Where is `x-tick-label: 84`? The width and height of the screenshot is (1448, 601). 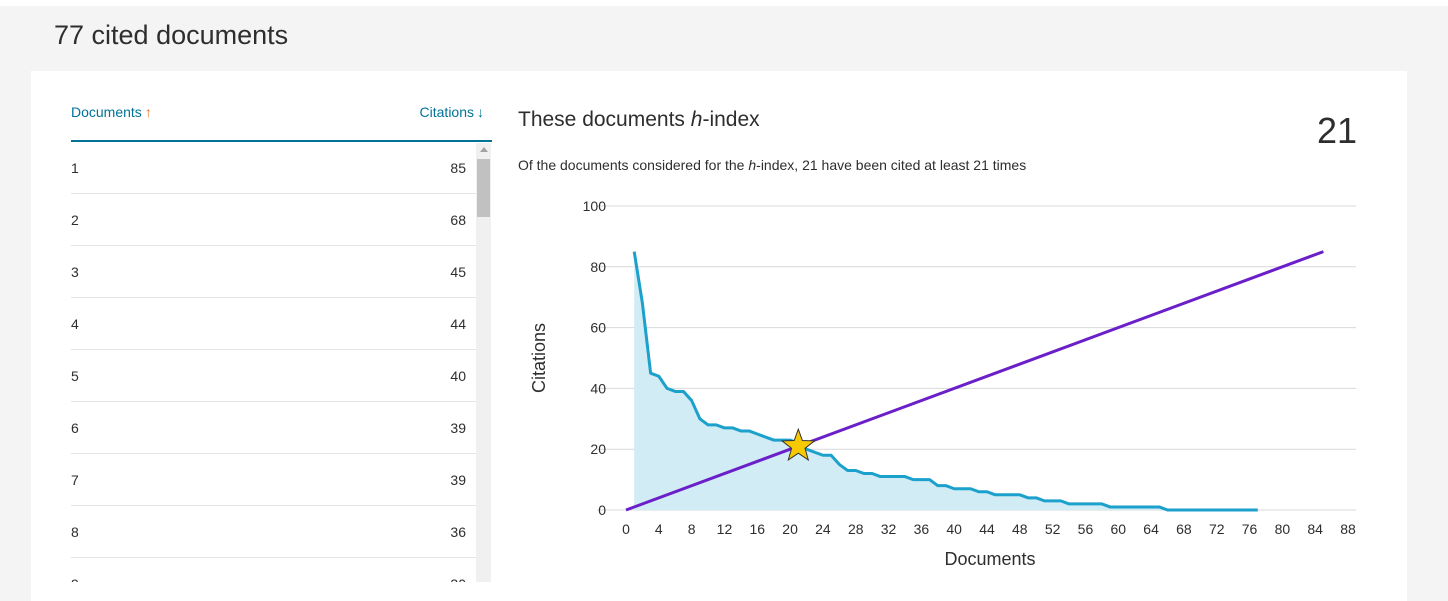 x-tick-label: 84 is located at coordinates (1315, 529).